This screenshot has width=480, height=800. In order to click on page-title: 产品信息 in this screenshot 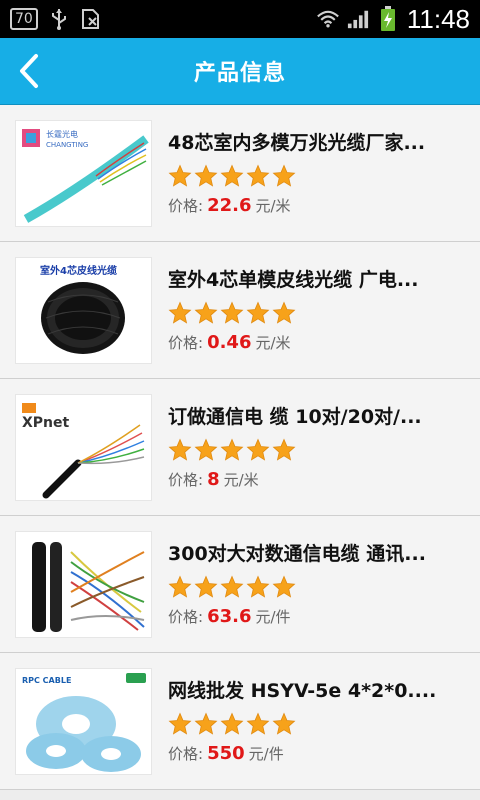, I will do `click(239, 73)`.